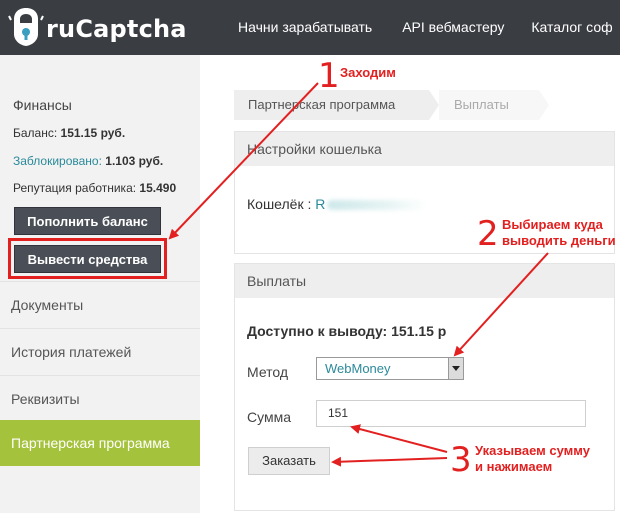 This screenshot has width=620, height=513. Describe the element at coordinates (453, 27) in the screenshot. I see `nav-api-webmaster: API вебмастеру` at that location.